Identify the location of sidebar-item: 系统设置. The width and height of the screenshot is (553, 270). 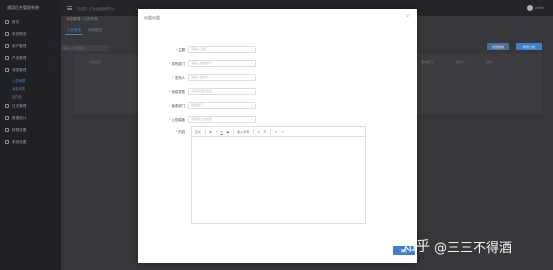
(30, 142).